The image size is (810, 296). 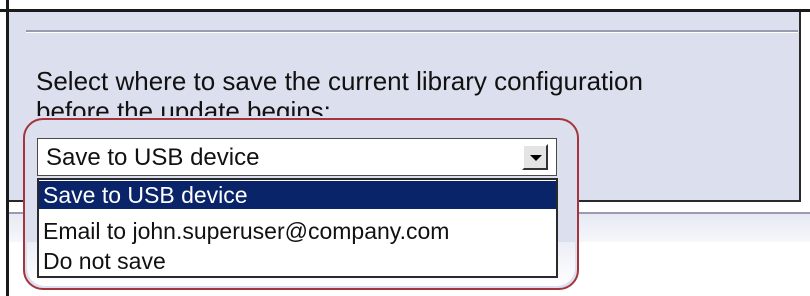 I want to click on save-location-select: Save to USB device, so click(x=297, y=157).